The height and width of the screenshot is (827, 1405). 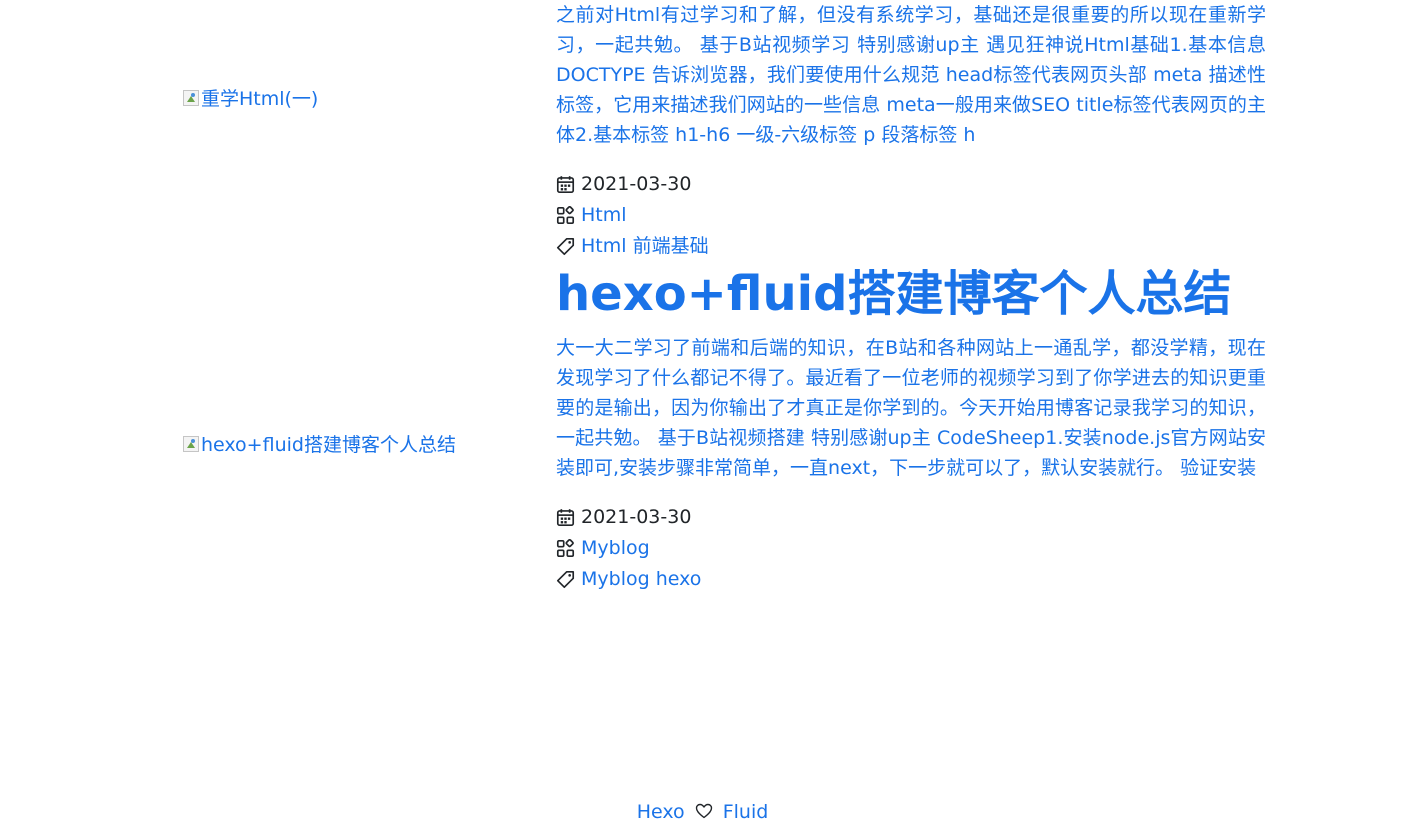 I want to click on post-title-link: hexo+fluid搭建博客个人总结, so click(x=911, y=294).